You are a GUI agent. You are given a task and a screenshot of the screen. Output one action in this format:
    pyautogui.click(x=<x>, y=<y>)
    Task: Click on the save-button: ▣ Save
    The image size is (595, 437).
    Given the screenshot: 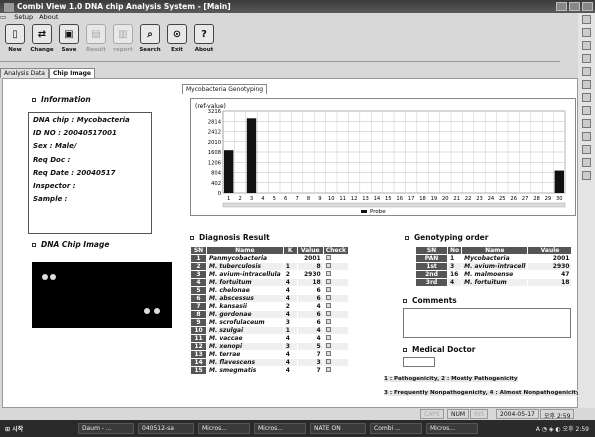 What is the action you would take?
    pyautogui.click(x=69, y=42)
    